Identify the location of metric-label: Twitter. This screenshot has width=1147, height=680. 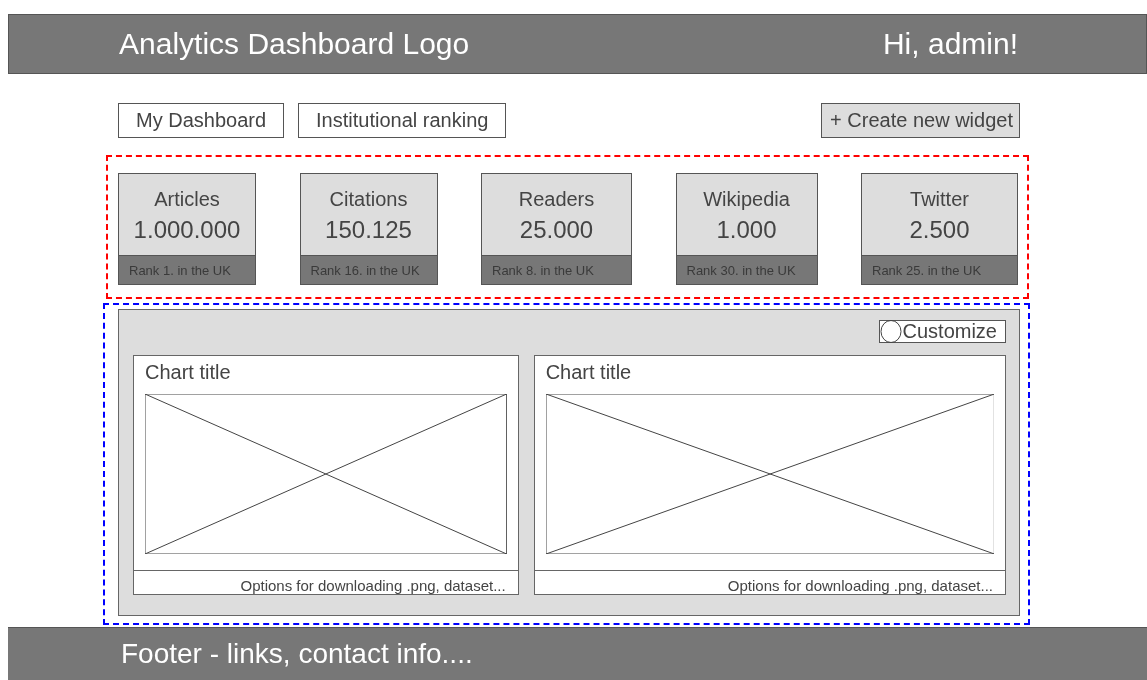
(939, 199).